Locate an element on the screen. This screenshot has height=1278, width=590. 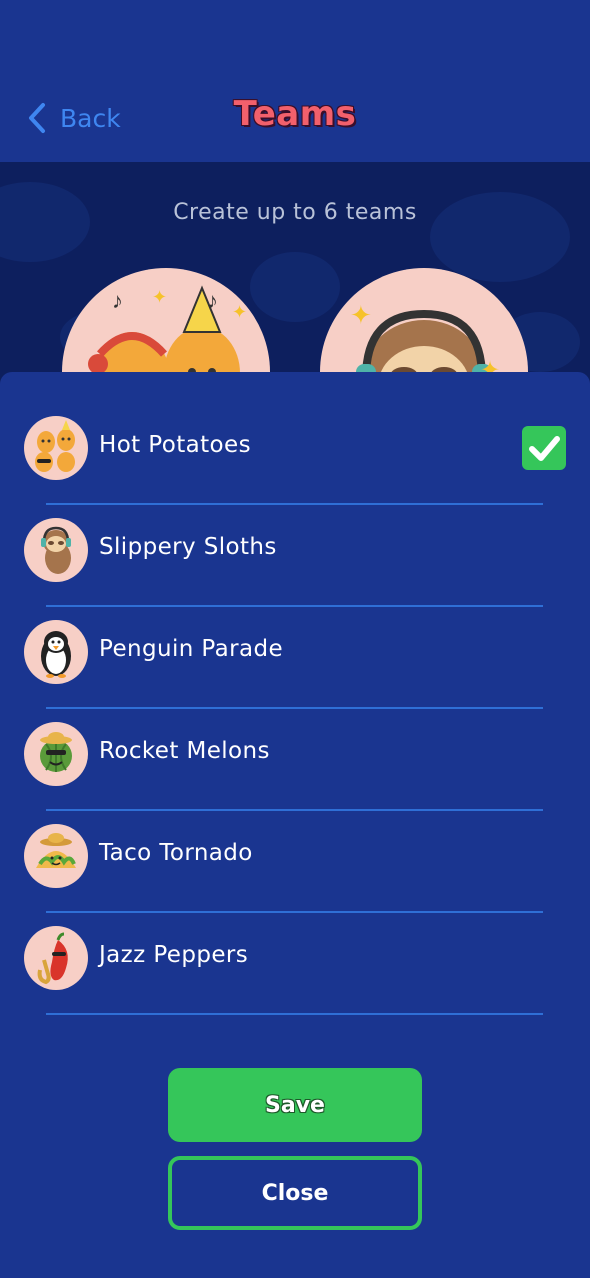
team-name: Rocket Melons is located at coordinates (184, 751).